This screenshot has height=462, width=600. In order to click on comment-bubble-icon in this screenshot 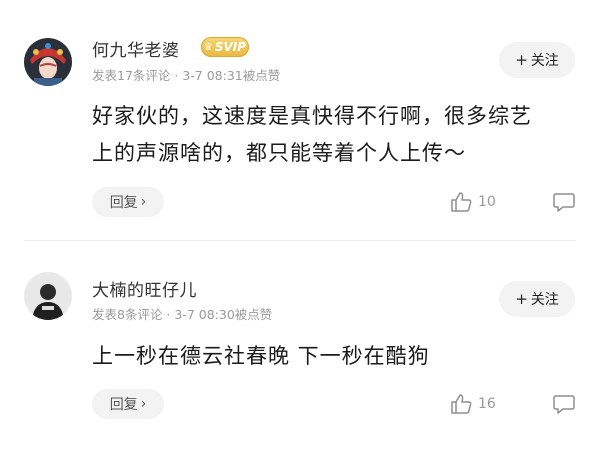, I will do `click(564, 404)`.